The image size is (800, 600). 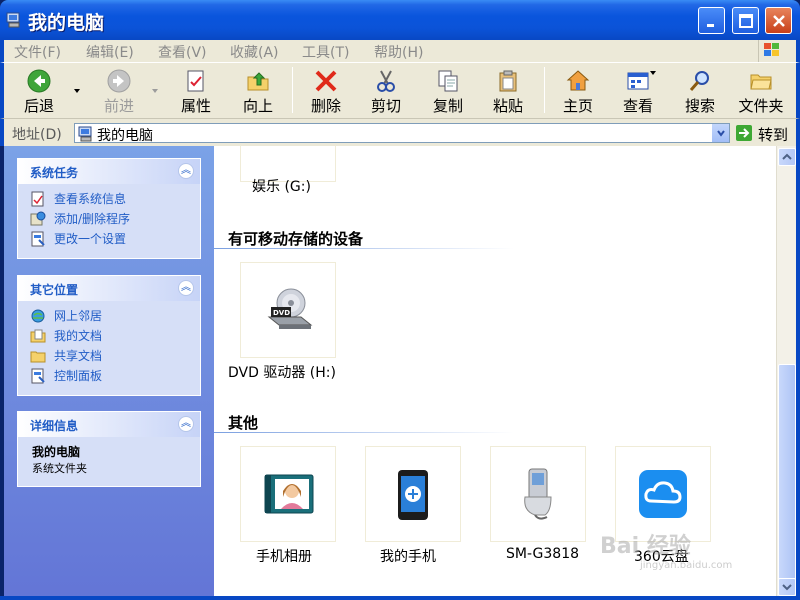 What do you see at coordinates (700, 81) in the screenshot?
I see `search-icon` at bounding box center [700, 81].